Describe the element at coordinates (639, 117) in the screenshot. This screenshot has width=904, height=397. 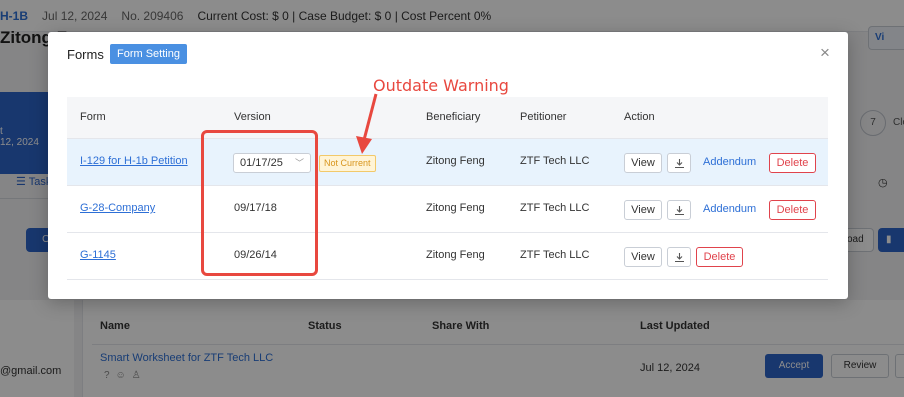
I see `column-action: Action` at that location.